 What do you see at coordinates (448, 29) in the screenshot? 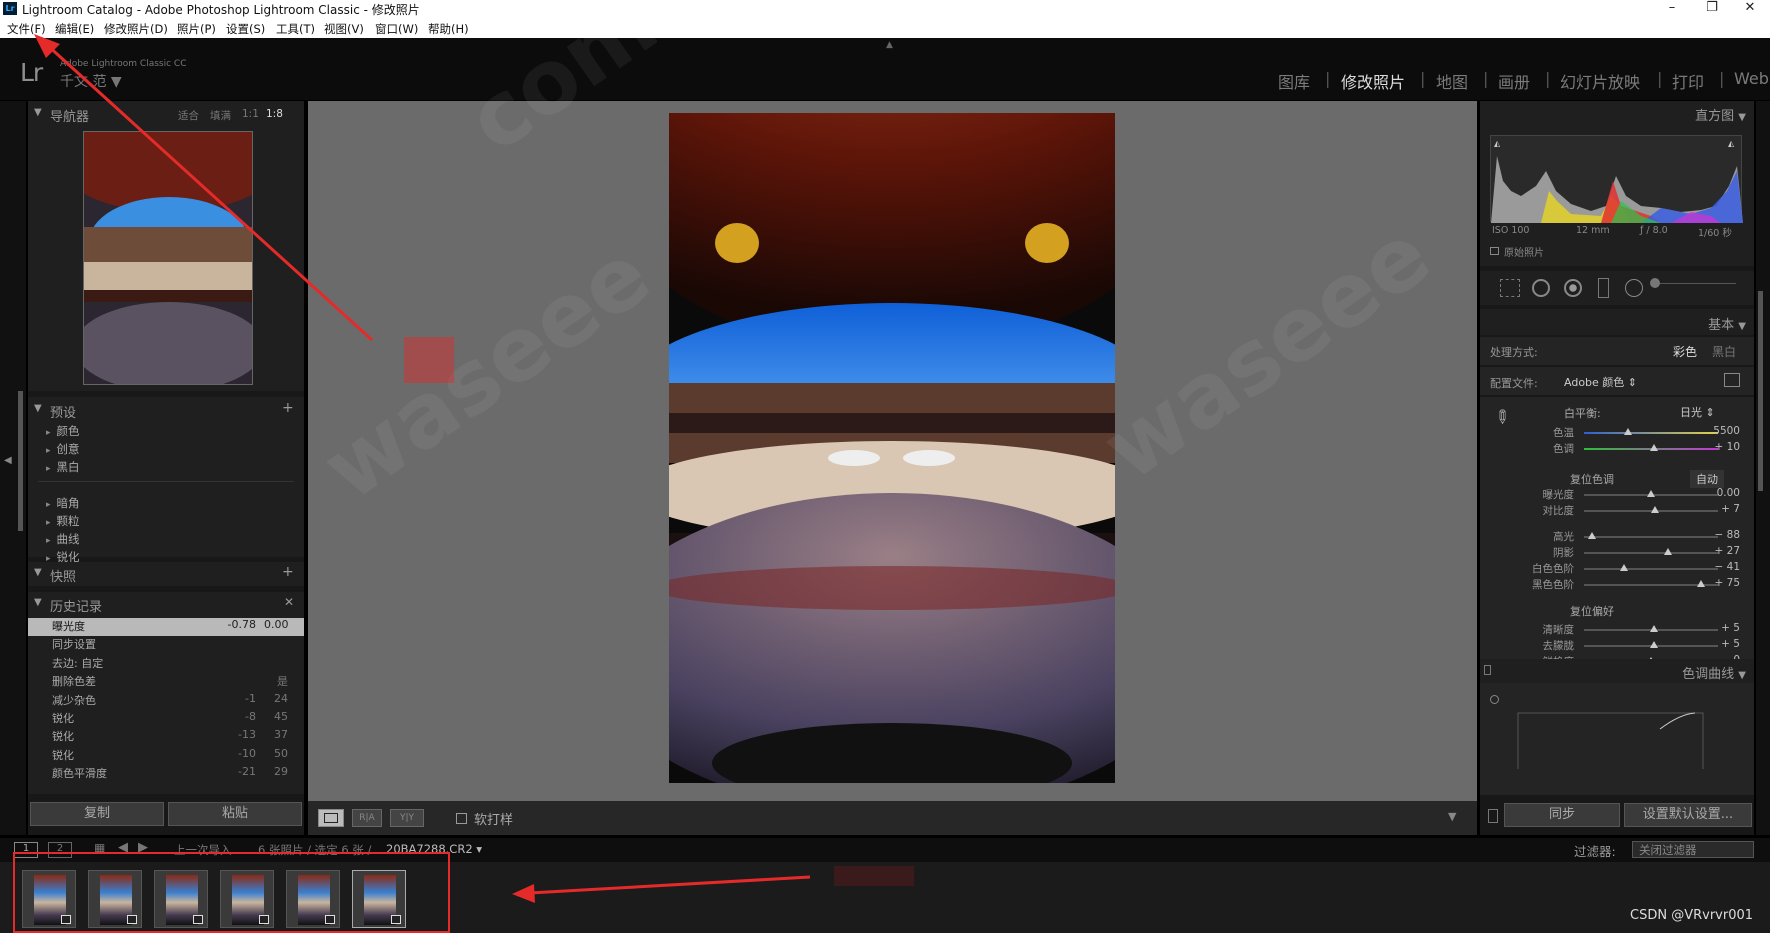
I see `menu-help: 帮助(H)` at bounding box center [448, 29].